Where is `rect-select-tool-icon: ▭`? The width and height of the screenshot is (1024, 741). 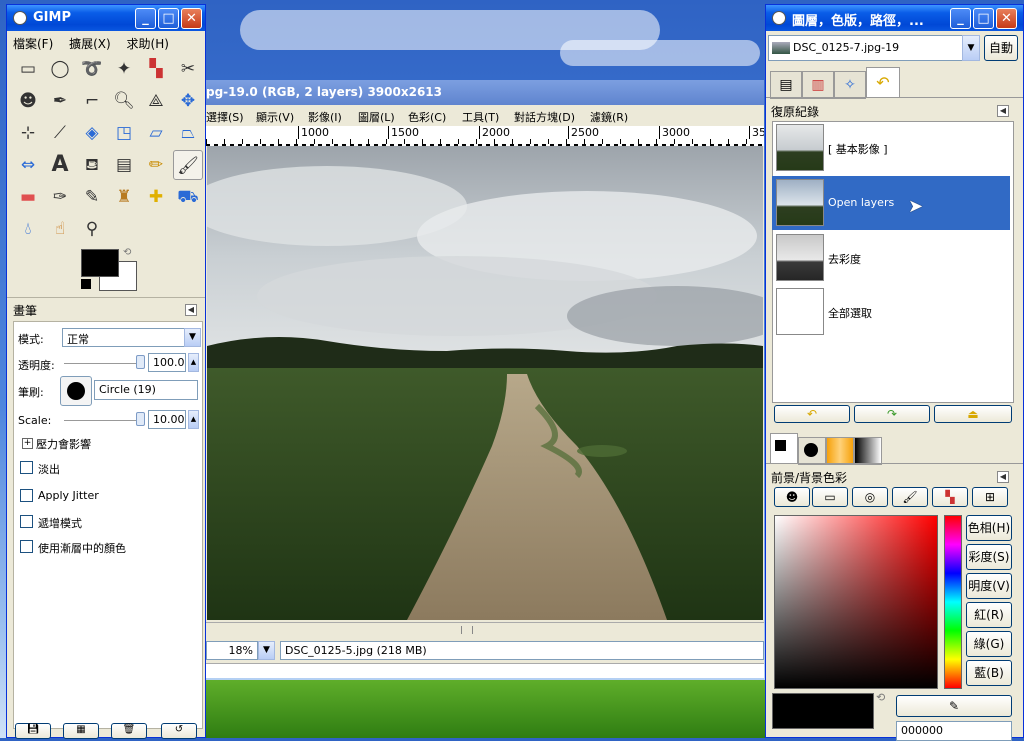 rect-select-tool-icon: ▭ is located at coordinates (28, 69).